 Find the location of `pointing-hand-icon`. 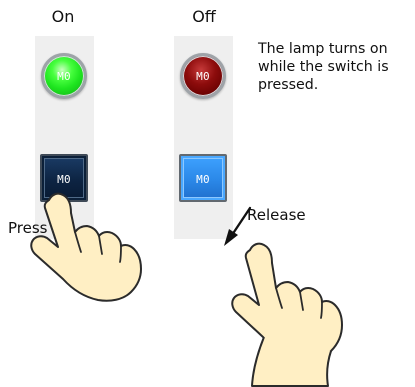

pointing-hand-icon is located at coordinates (86, 247).